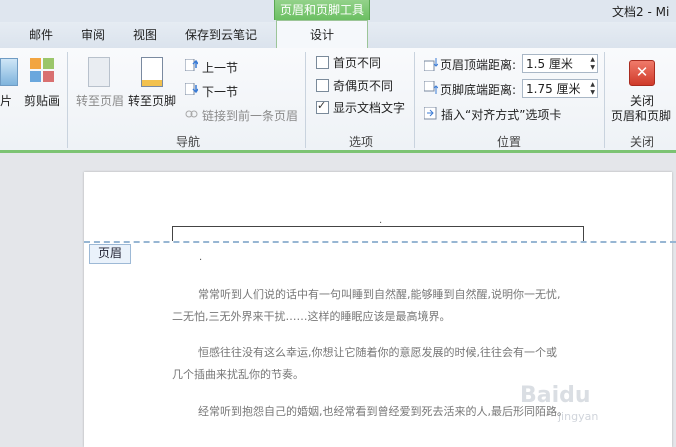  I want to click on close-icon: ✕, so click(642, 73).